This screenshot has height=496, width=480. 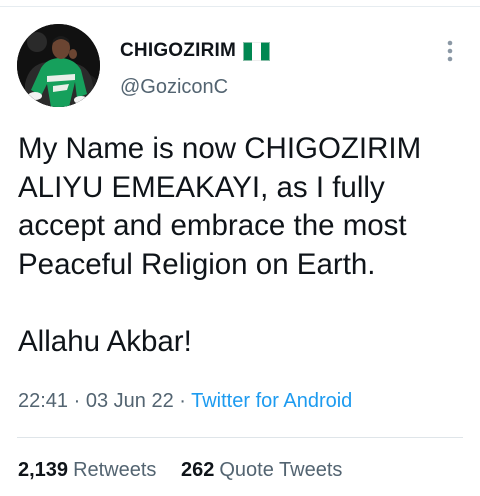 What do you see at coordinates (197, 264) in the screenshot?
I see `tweet-text-line: Peaceful Religion on Earth.` at bounding box center [197, 264].